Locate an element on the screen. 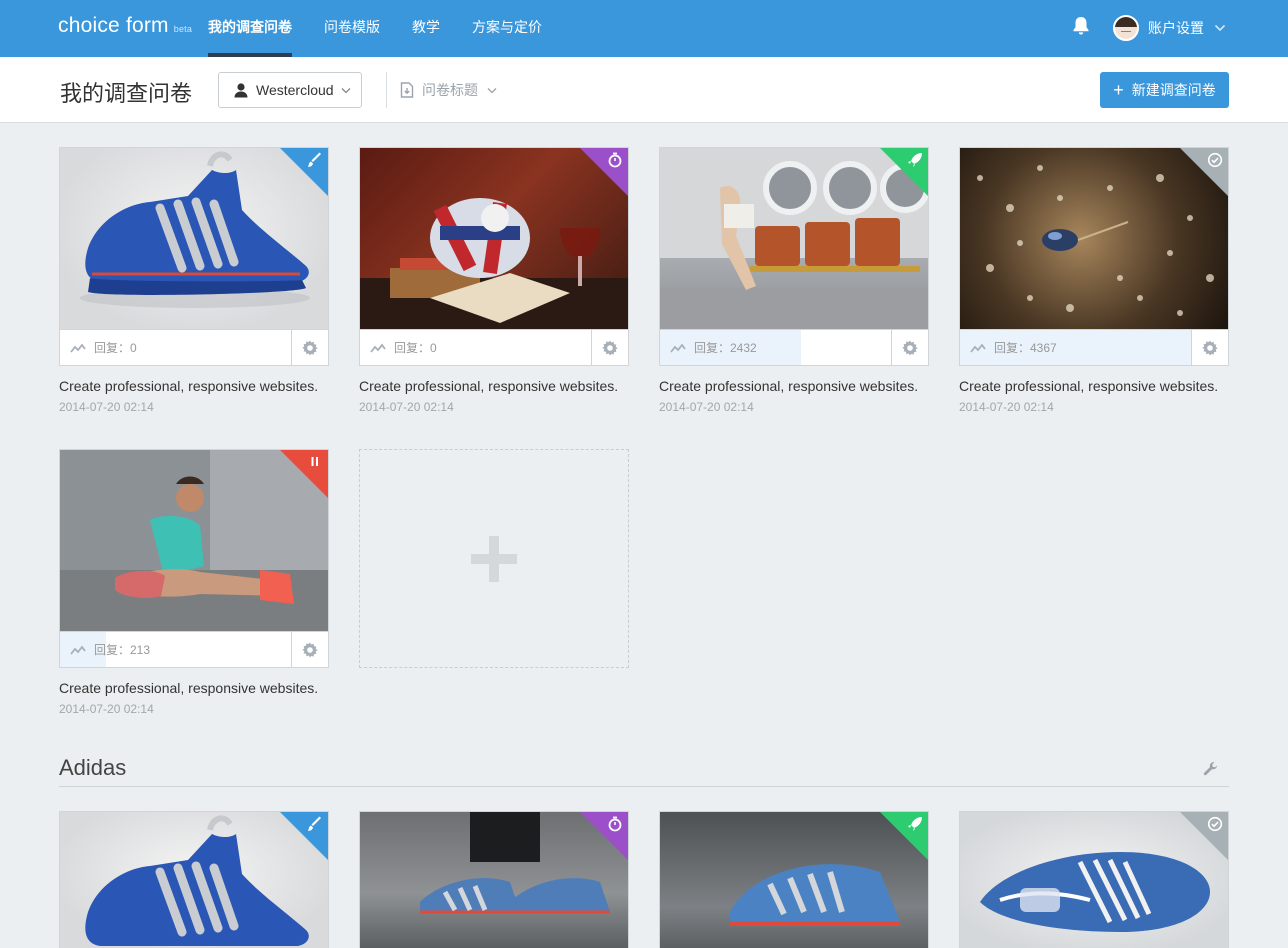 The image size is (1288, 948). logo-text: choice form is located at coordinates (113, 25).